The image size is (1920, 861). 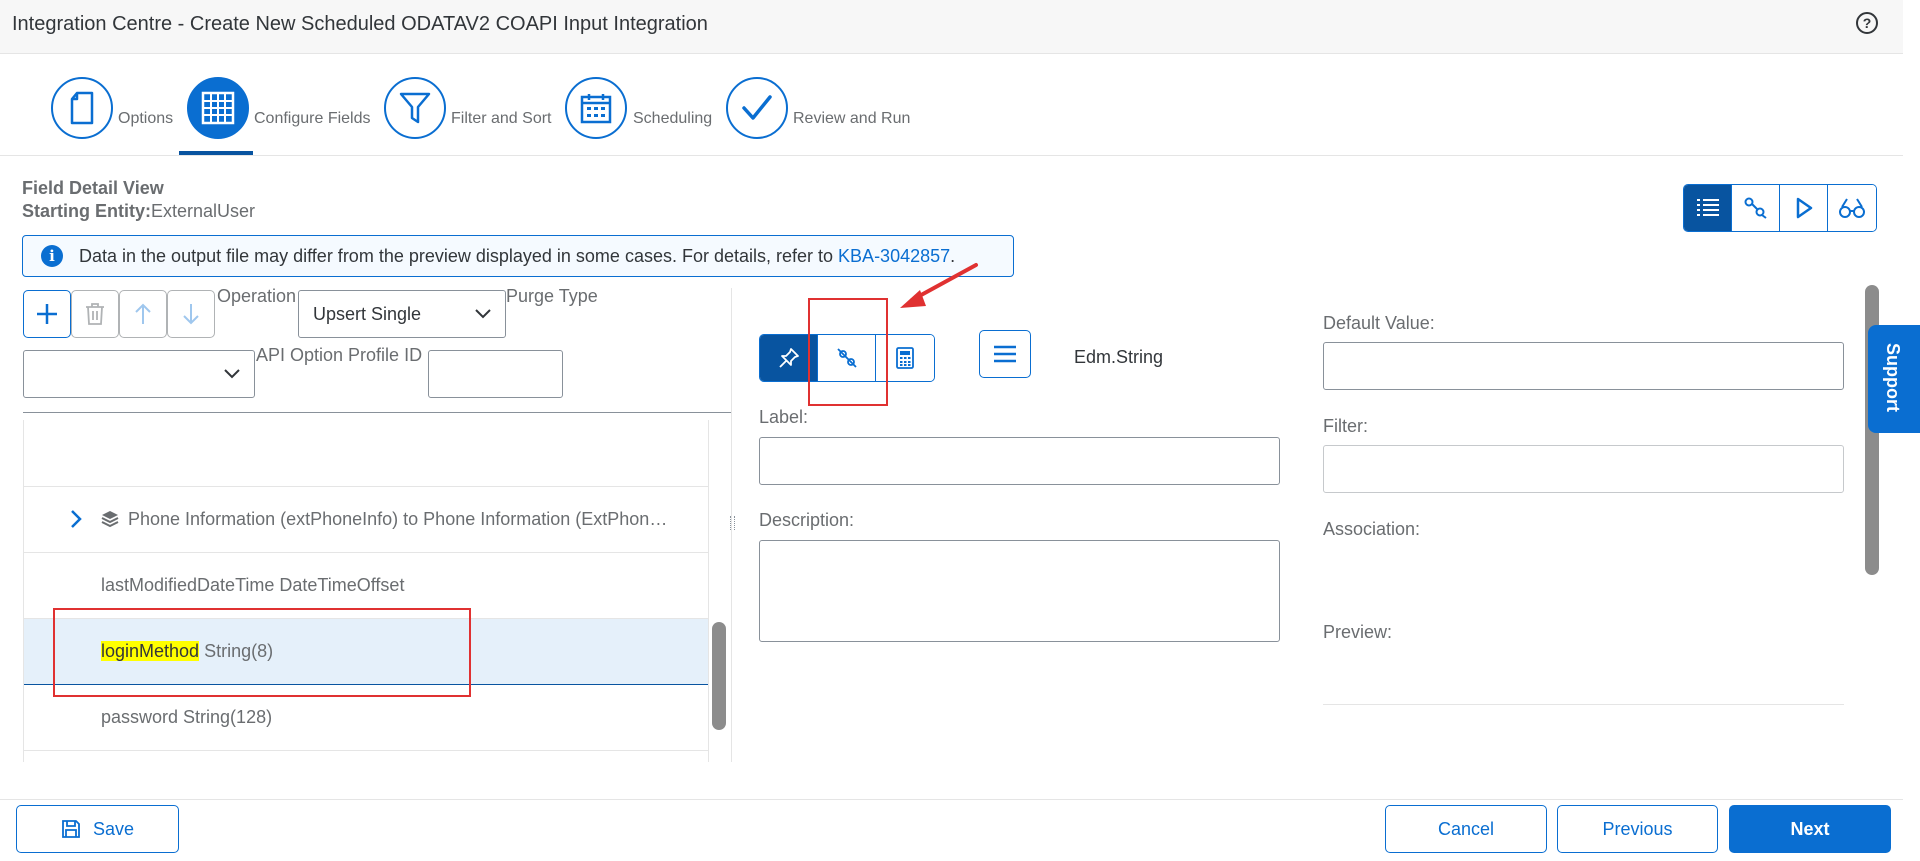 I want to click on purge-type-select, so click(x=139, y=374).